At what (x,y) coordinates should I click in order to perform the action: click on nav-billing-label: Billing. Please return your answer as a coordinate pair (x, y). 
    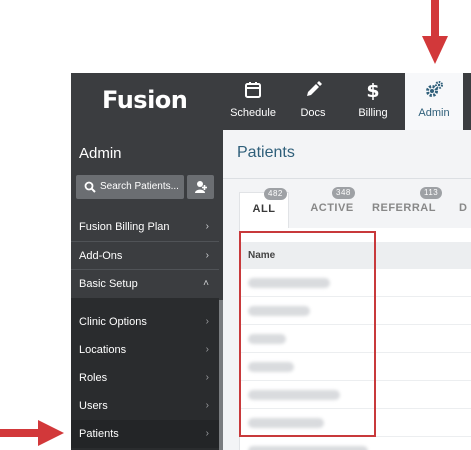
    Looking at the image, I should click on (373, 113).